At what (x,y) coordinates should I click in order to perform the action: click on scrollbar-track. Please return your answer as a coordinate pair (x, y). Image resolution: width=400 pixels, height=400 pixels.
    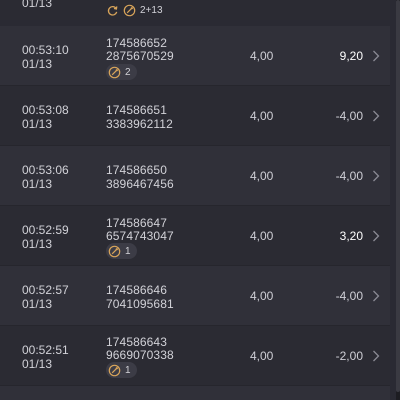
    Looking at the image, I should click on (398, 200).